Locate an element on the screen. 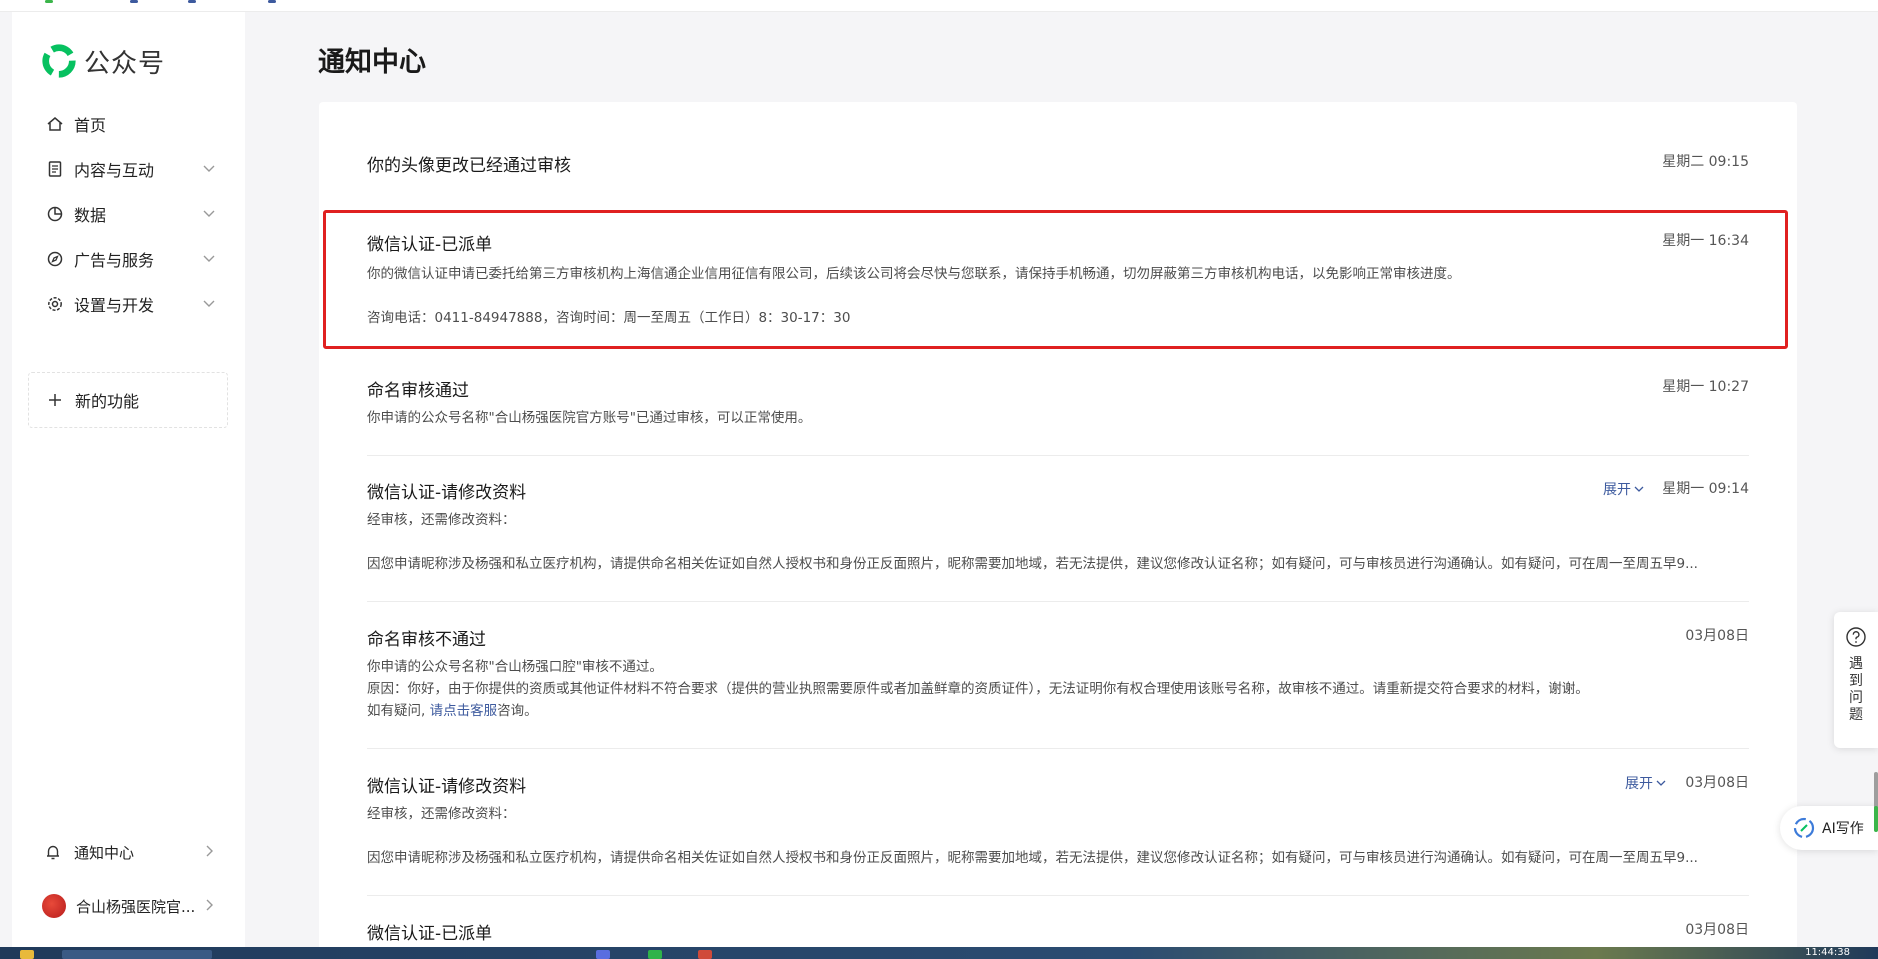 The height and width of the screenshot is (959, 1878). customer-service-link: 请点击客服 is located at coordinates (464, 711).